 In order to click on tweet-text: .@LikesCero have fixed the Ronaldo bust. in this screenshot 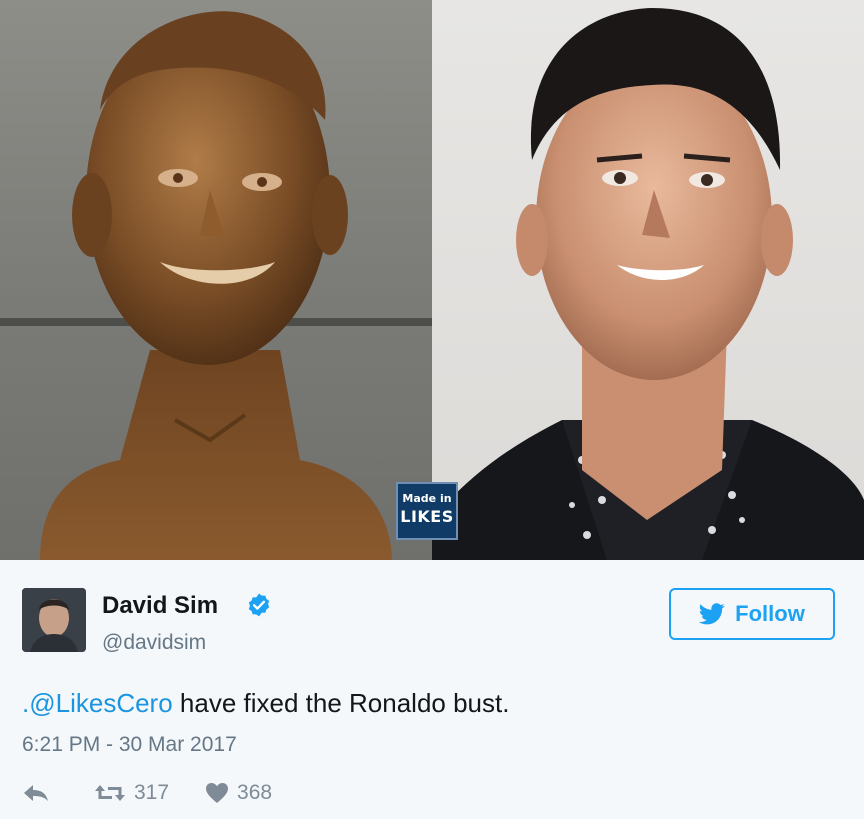, I will do `click(265, 703)`.